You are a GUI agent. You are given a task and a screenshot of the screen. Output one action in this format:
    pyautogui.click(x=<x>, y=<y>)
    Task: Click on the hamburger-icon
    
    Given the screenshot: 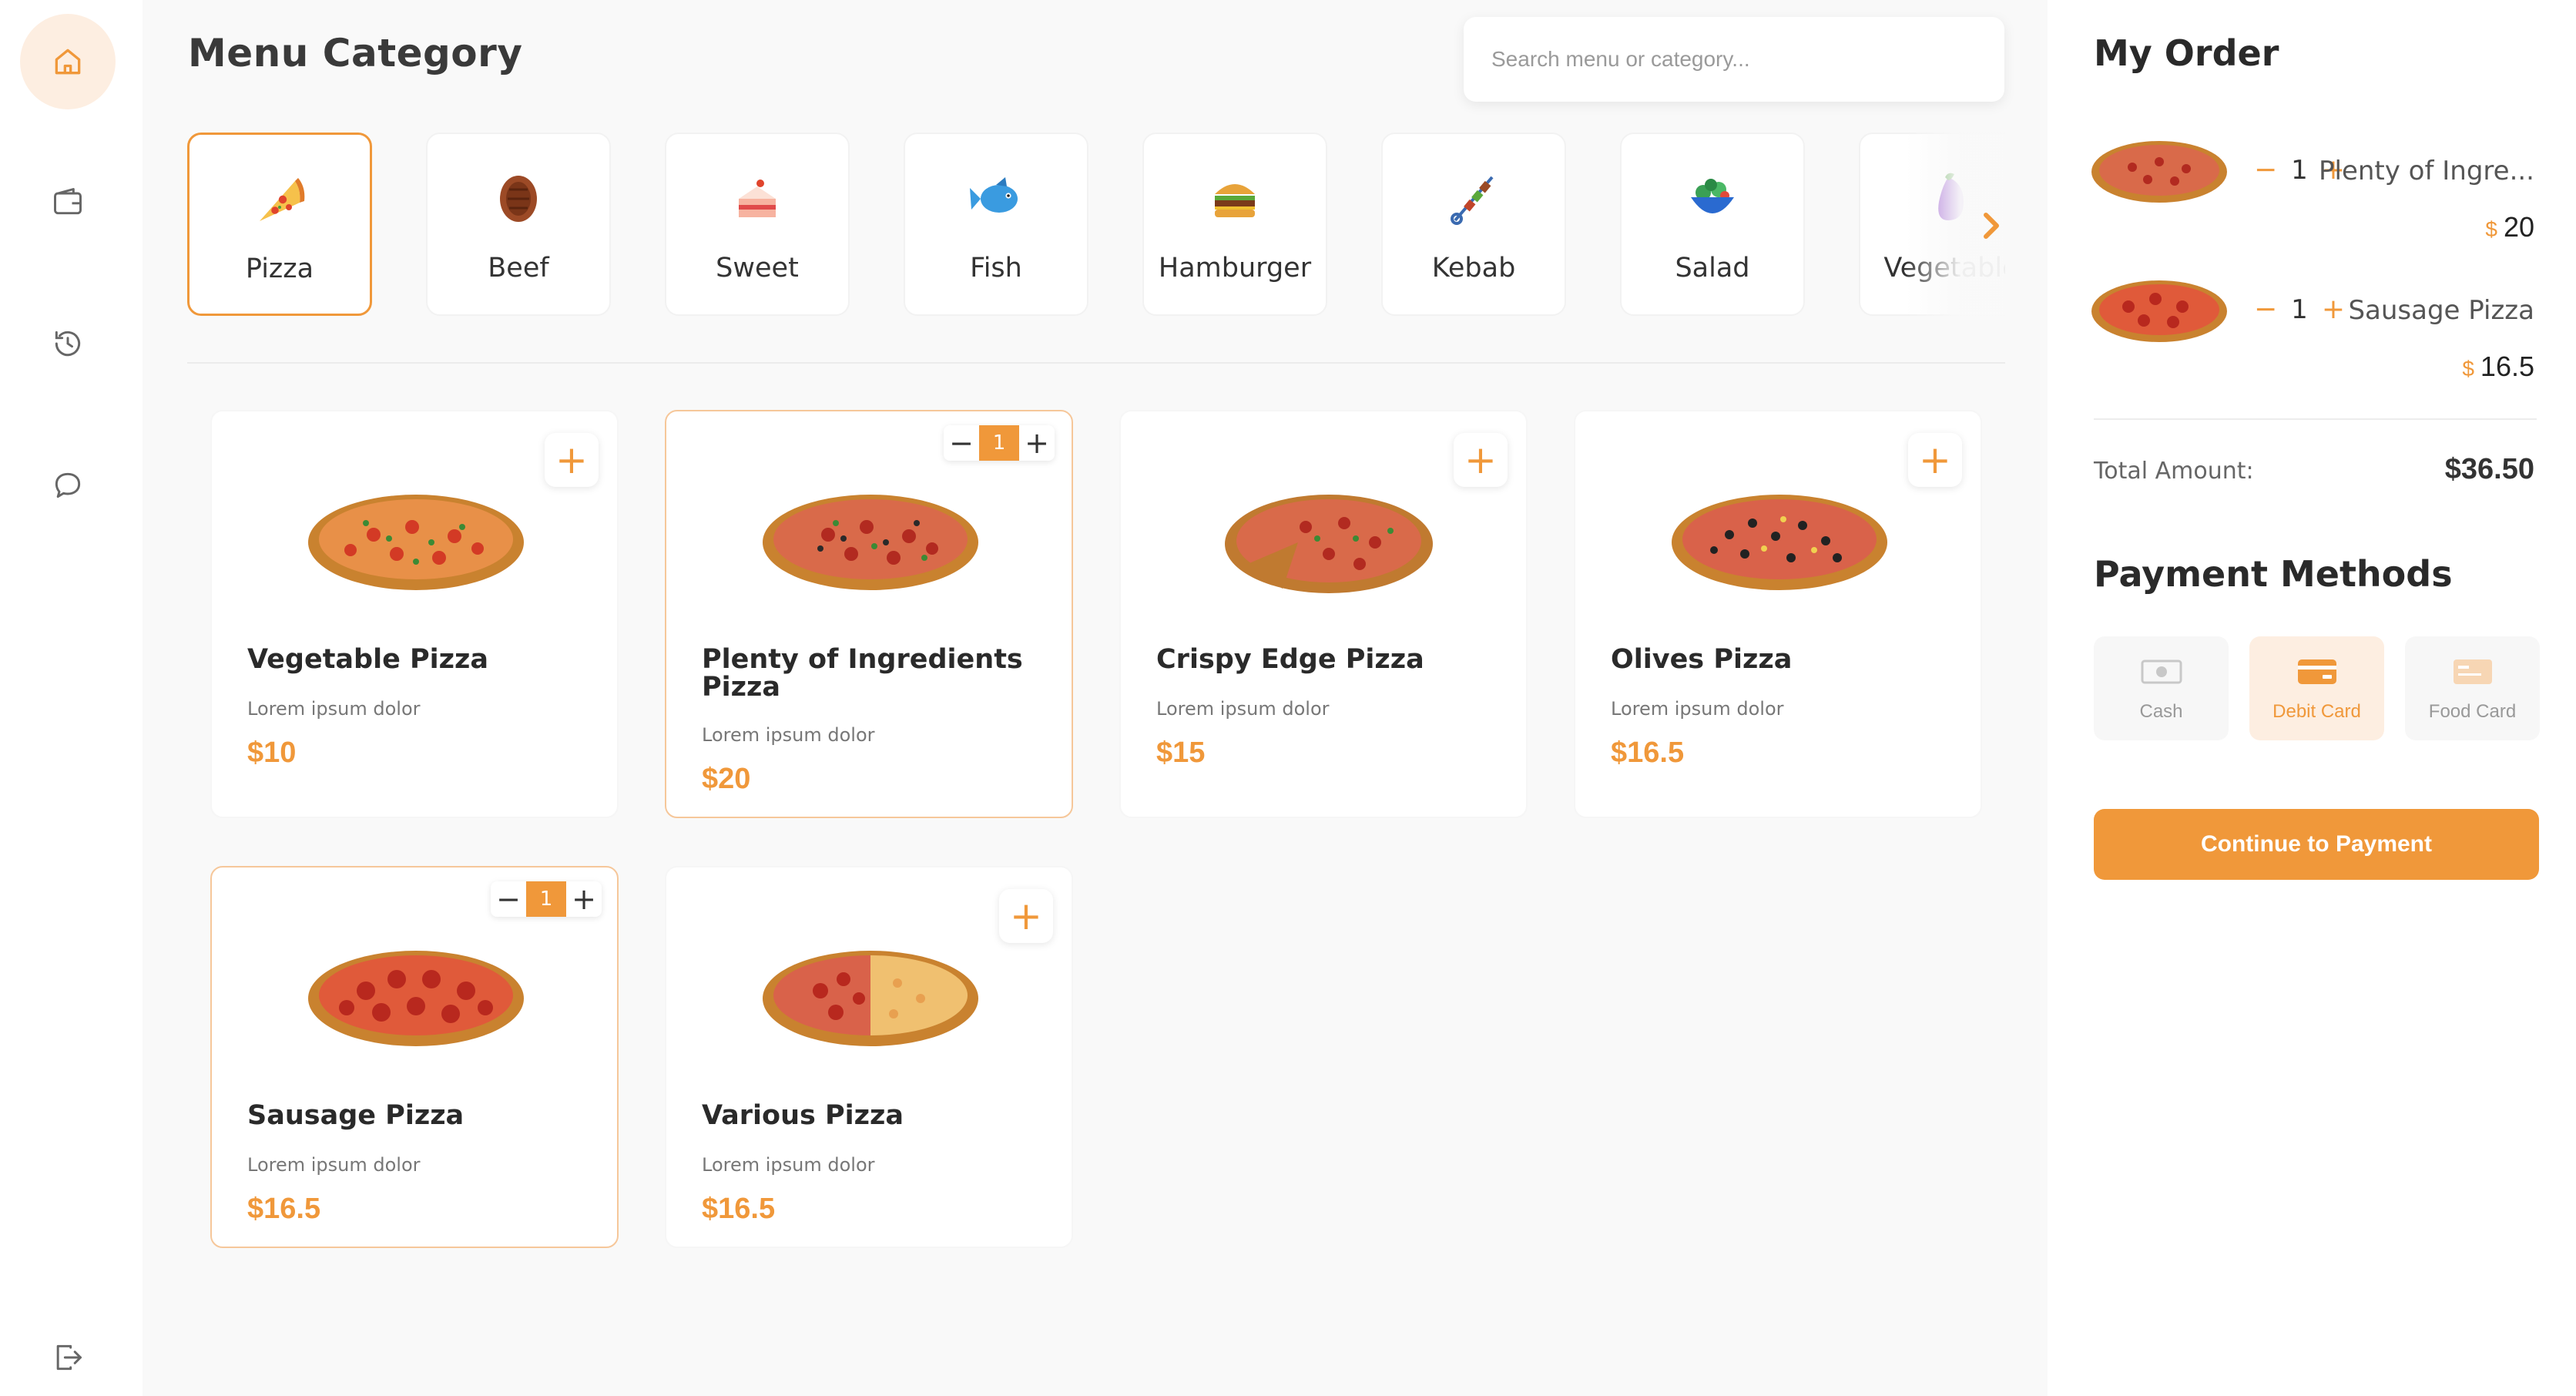 What is the action you would take?
    pyautogui.click(x=1235, y=201)
    